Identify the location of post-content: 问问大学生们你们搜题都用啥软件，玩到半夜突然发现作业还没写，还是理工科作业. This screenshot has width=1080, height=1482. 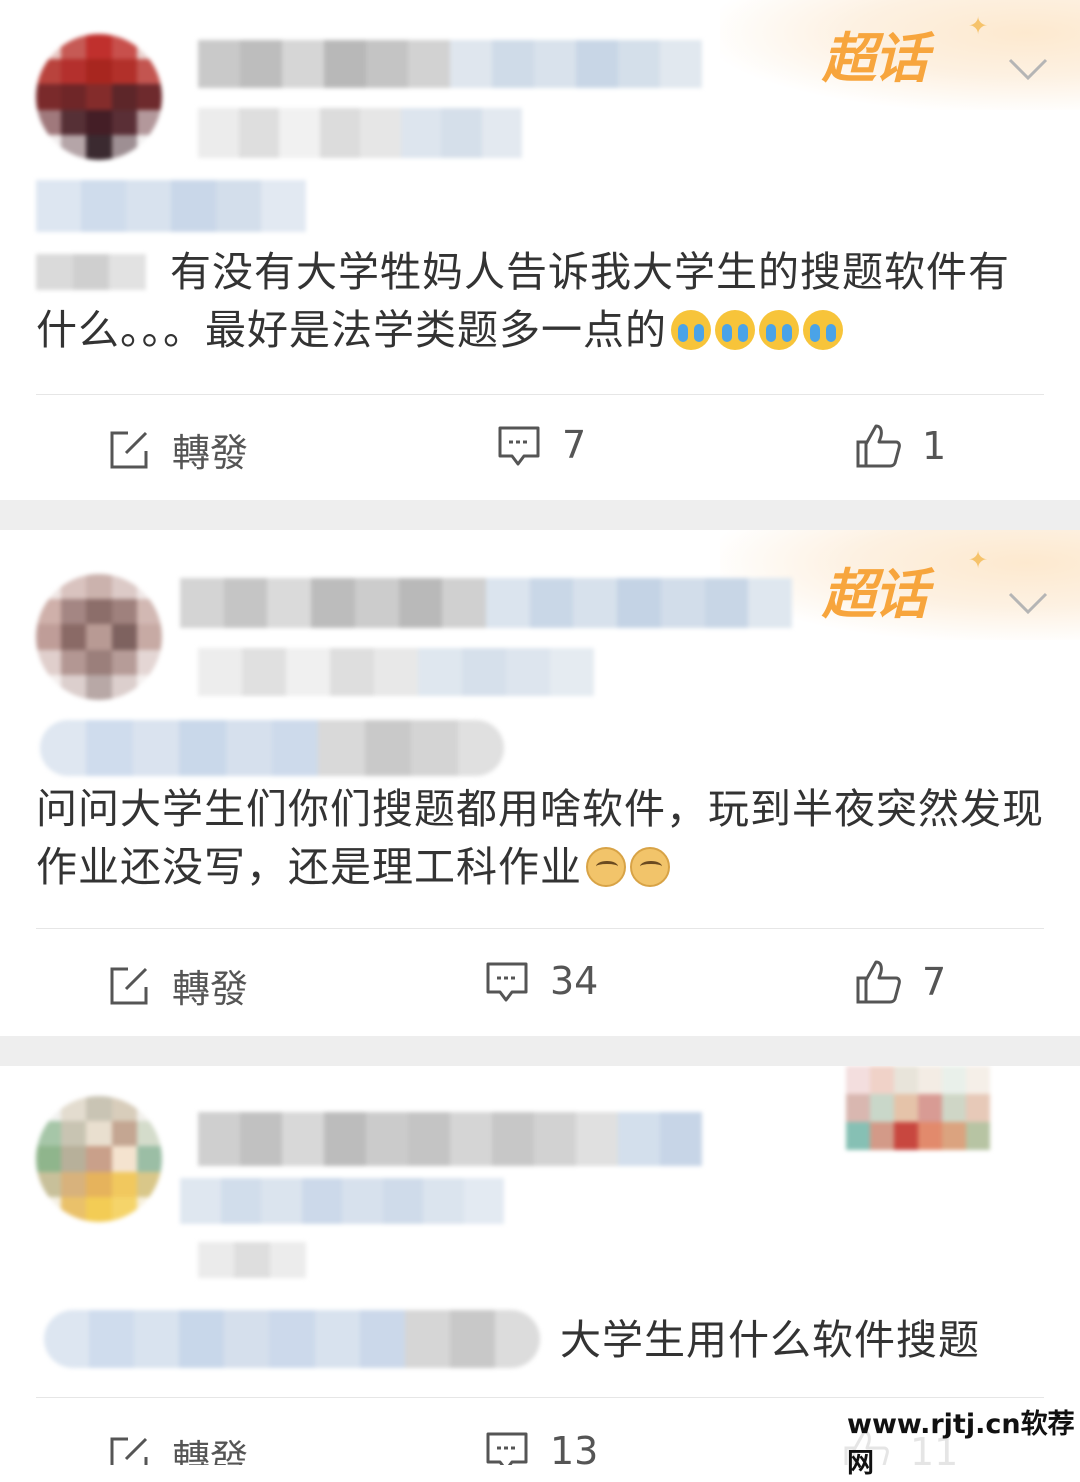
(541, 838).